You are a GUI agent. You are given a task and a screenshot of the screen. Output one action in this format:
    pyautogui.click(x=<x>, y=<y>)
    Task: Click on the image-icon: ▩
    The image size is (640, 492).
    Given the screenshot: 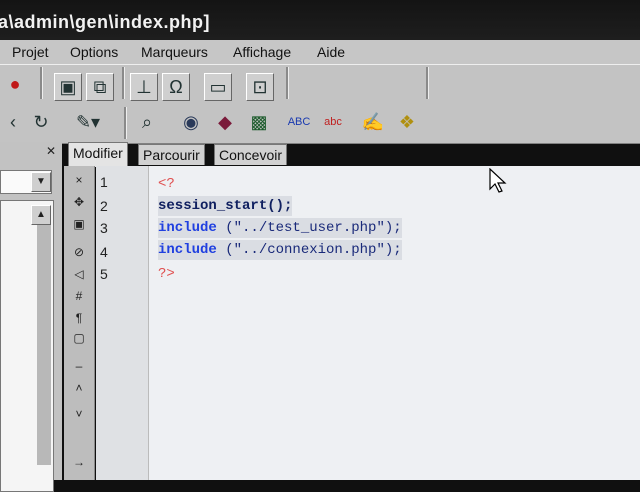 What is the action you would take?
    pyautogui.click(x=259, y=122)
    